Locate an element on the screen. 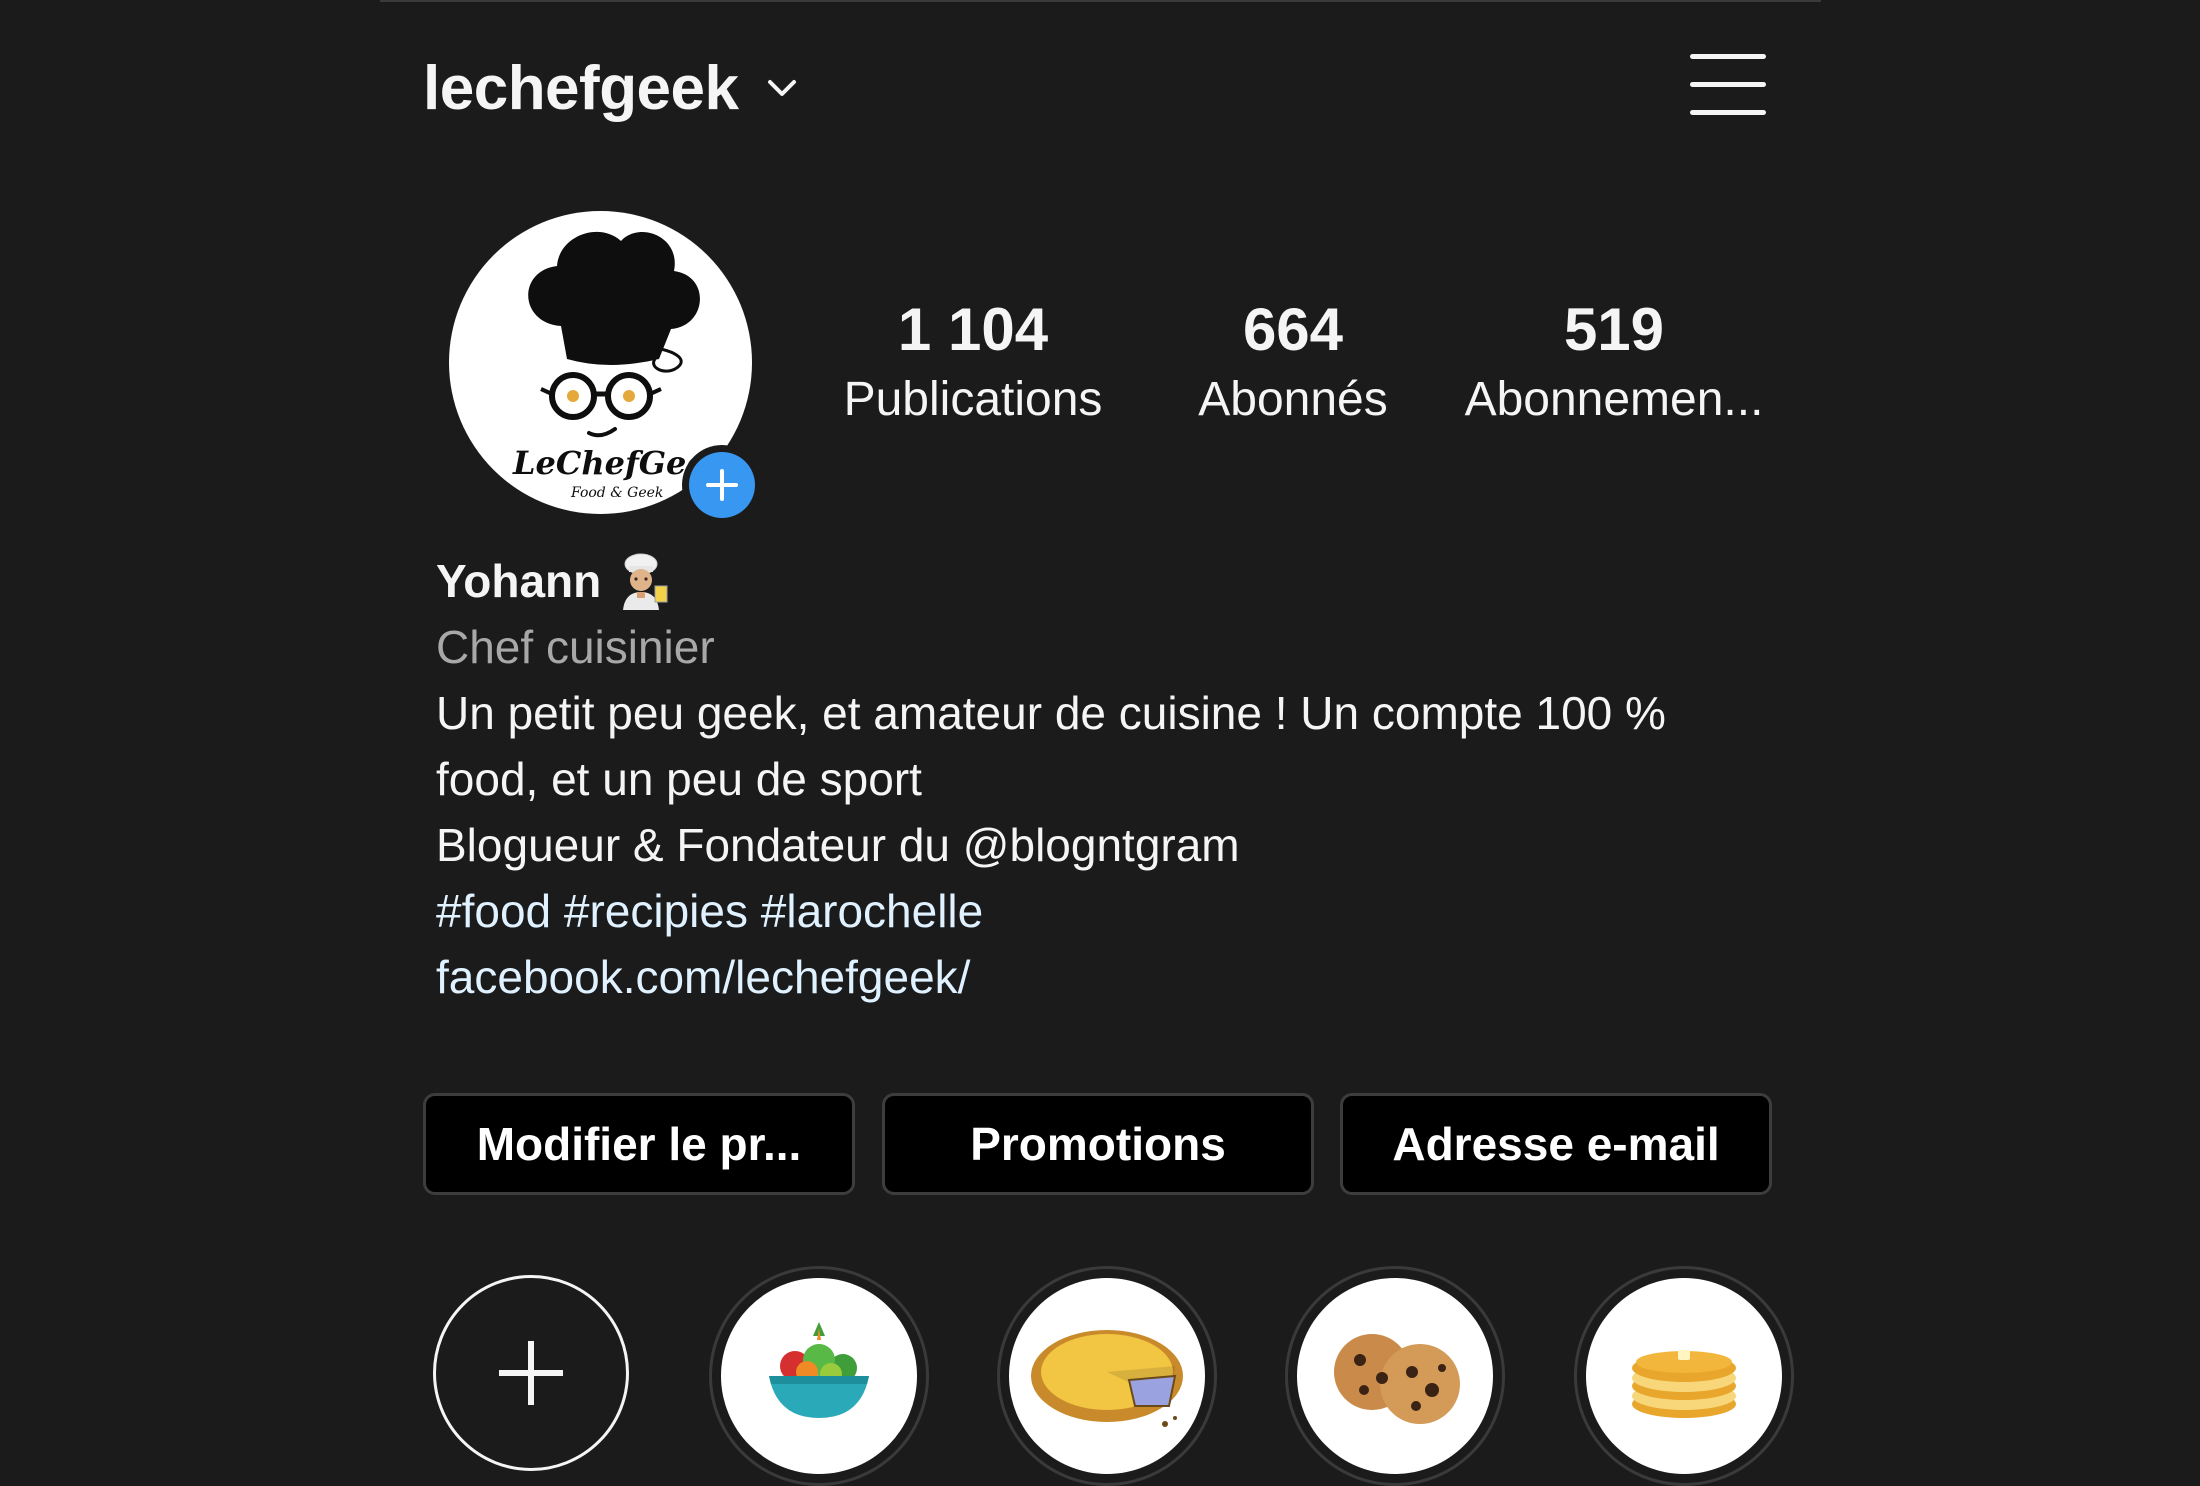  profile-name: Yohann is located at coordinates (519, 581).